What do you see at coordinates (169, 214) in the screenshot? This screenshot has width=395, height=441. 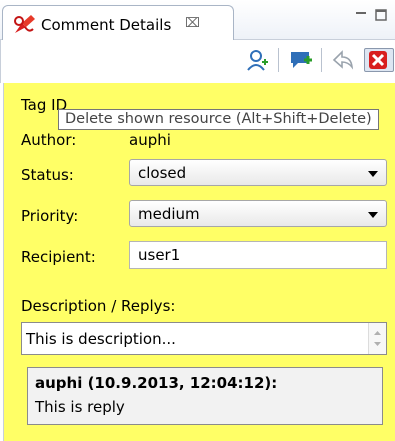 I see `priority-selected-value: medium` at bounding box center [169, 214].